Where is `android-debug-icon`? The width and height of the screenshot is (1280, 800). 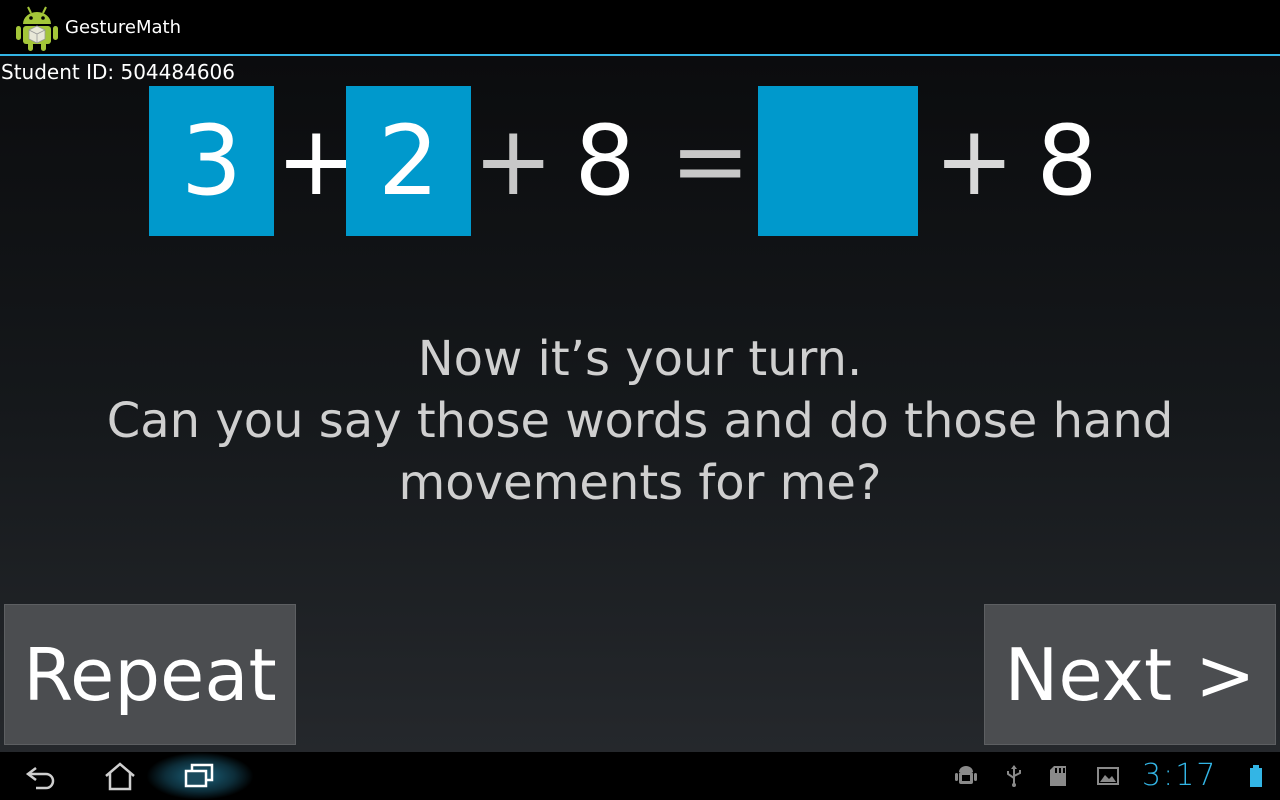
android-debug-icon is located at coordinates (966, 776).